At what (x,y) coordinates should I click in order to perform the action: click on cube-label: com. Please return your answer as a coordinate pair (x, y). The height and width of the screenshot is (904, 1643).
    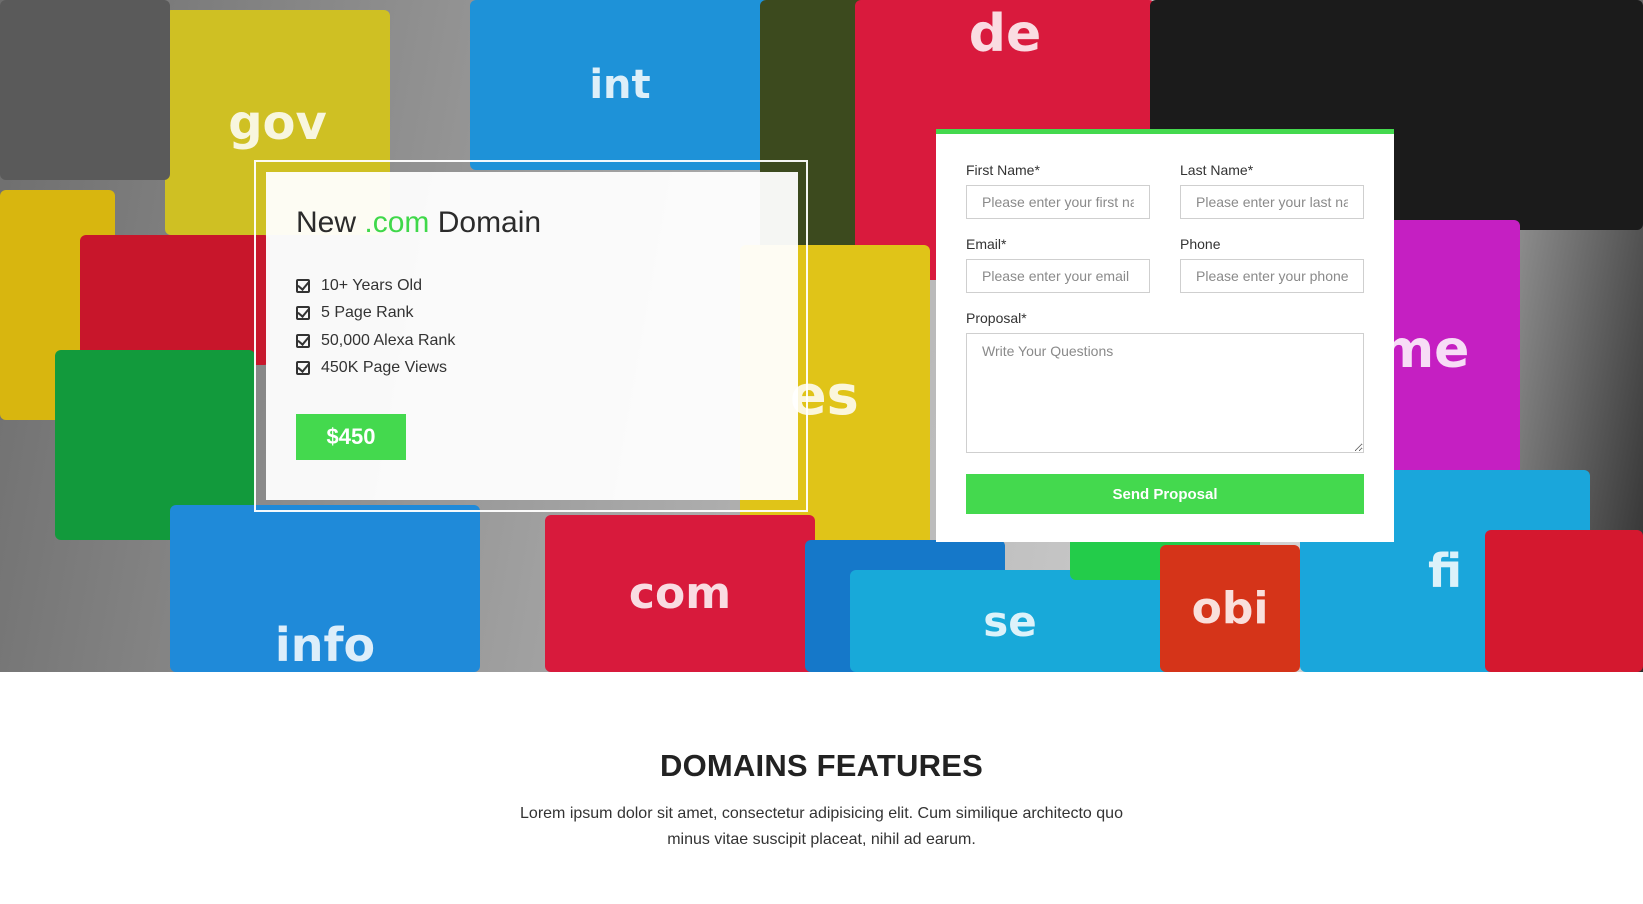
    Looking at the image, I should click on (680, 593).